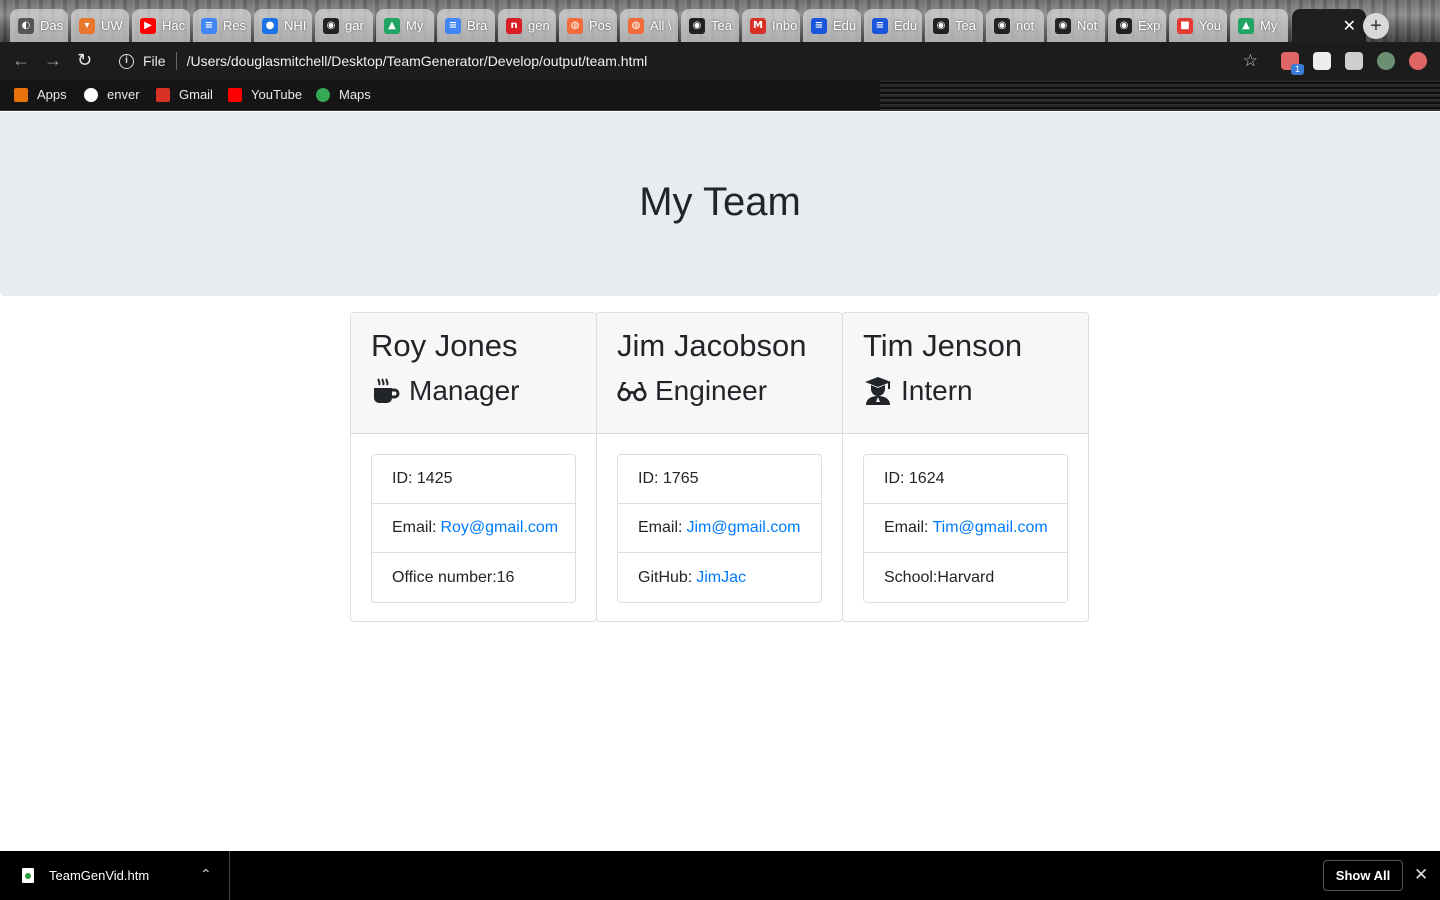 The height and width of the screenshot is (900, 1440). What do you see at coordinates (91, 94) in the screenshot?
I see `globe-icon` at bounding box center [91, 94].